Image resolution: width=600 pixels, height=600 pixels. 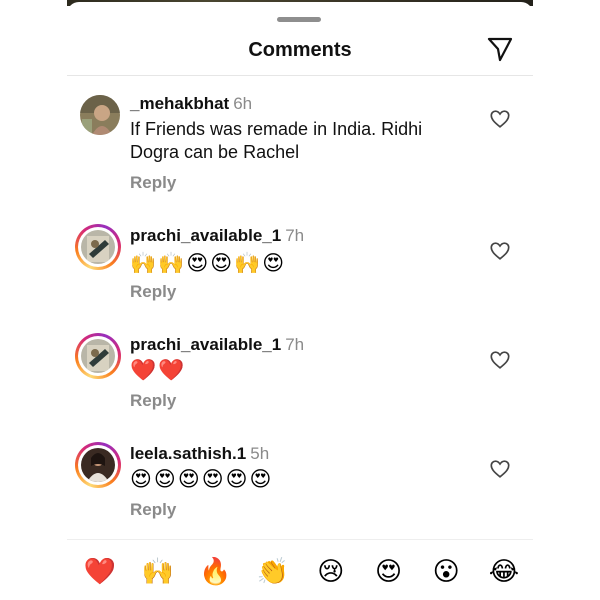 I want to click on reaction-surprised-button: 😮, so click(x=446, y=572).